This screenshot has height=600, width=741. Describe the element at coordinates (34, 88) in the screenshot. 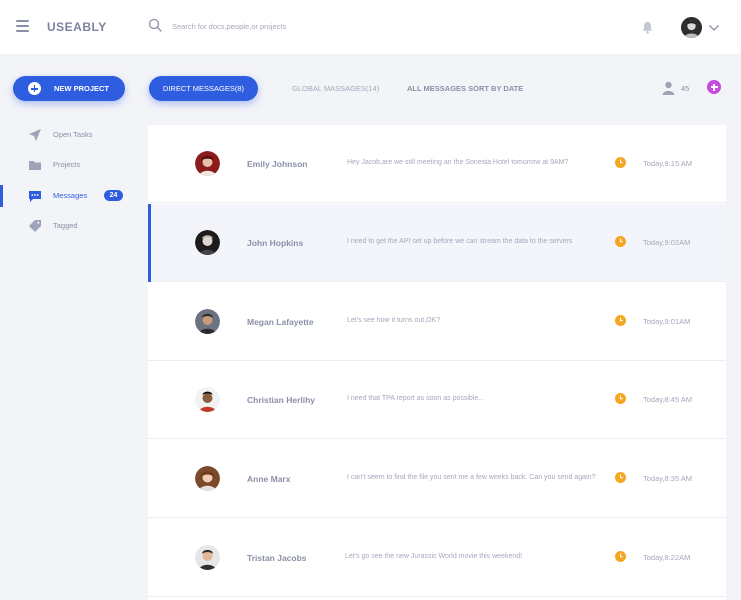

I see `plus-icon` at that location.